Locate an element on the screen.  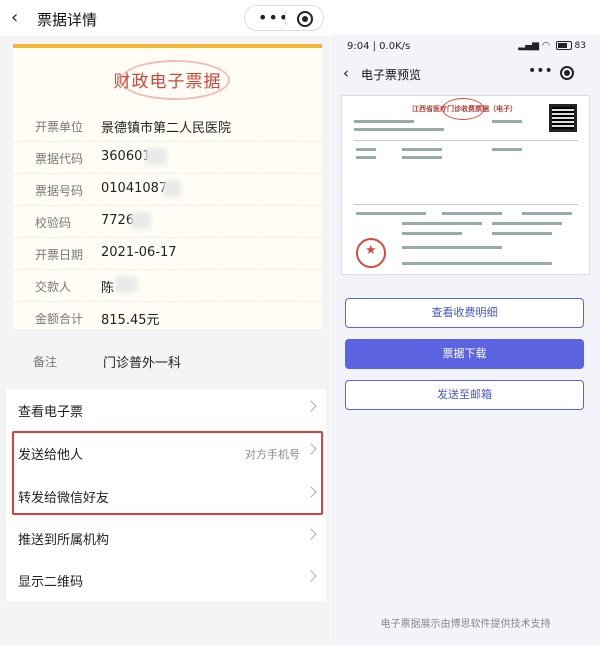
row-value: 815.45元 is located at coordinates (130, 320).